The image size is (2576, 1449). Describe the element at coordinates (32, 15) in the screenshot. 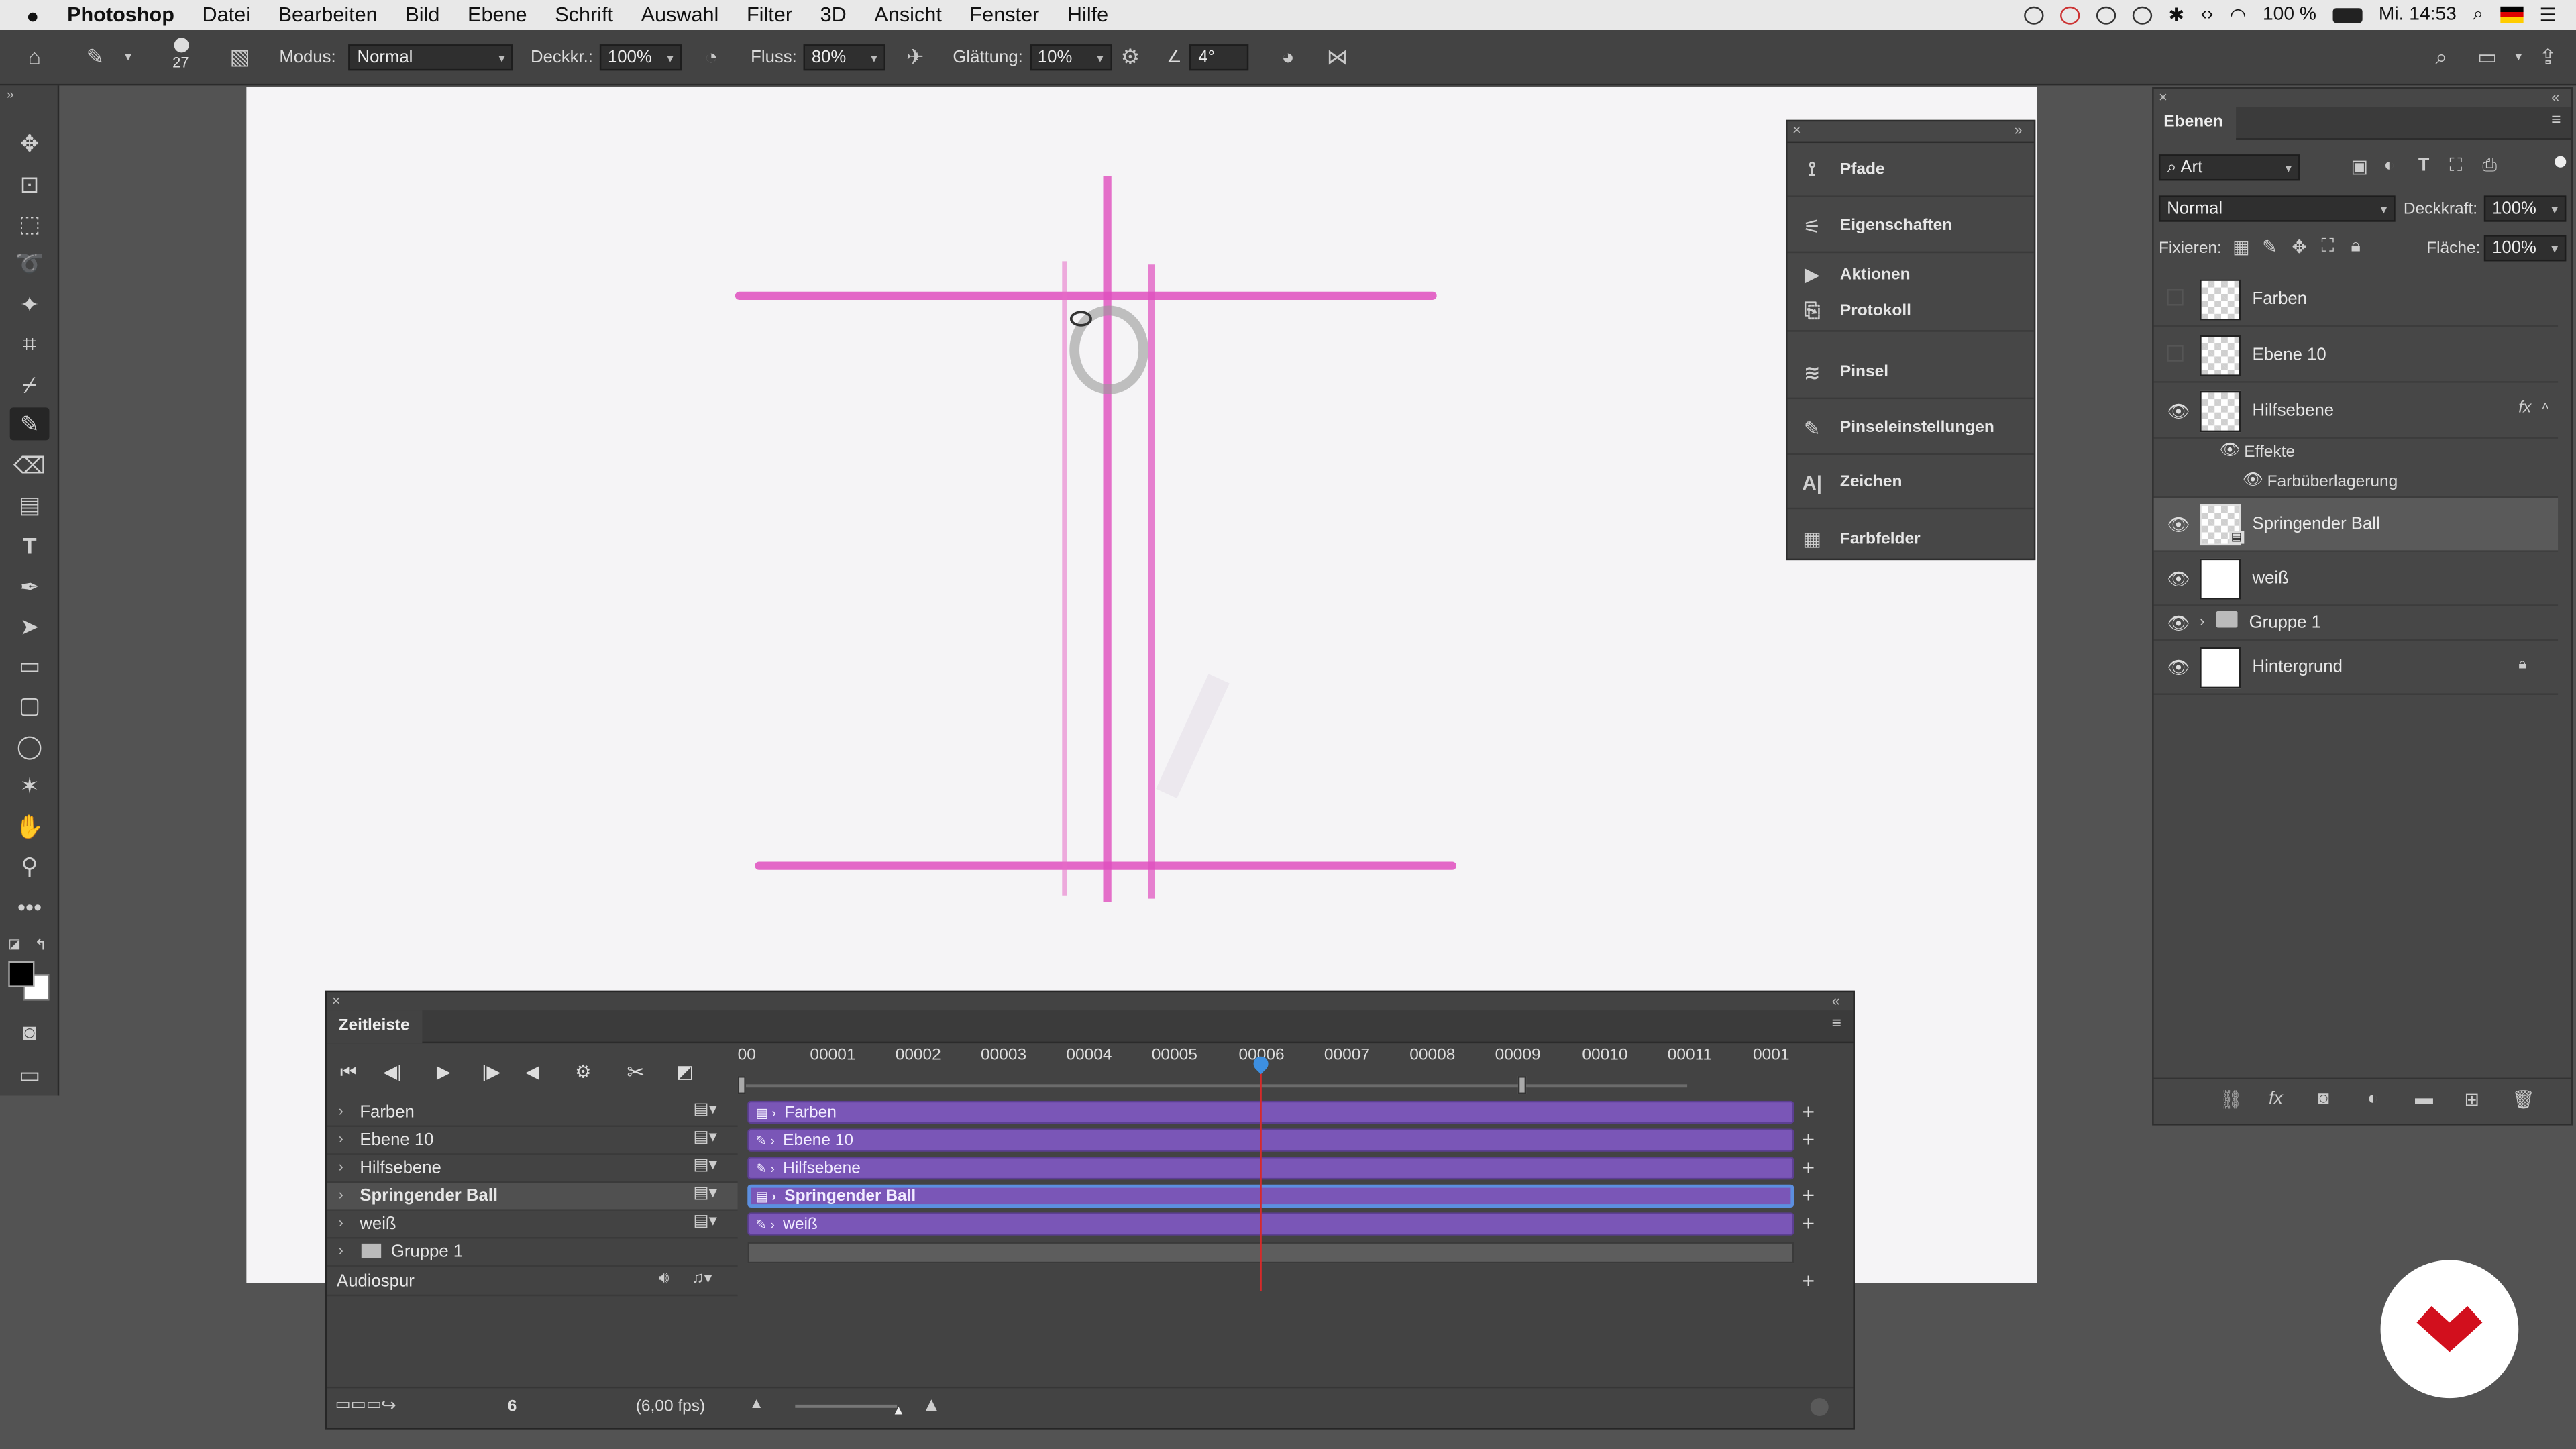

I see `apple-icon: ●` at that location.